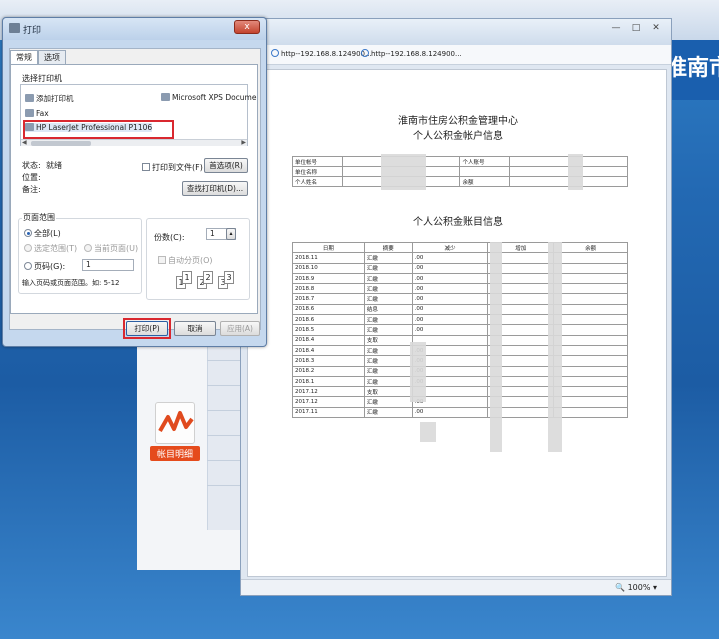  What do you see at coordinates (71, 283) in the screenshot?
I see `pages-hint: 输入页码或页面范围。如: 5-12` at bounding box center [71, 283].